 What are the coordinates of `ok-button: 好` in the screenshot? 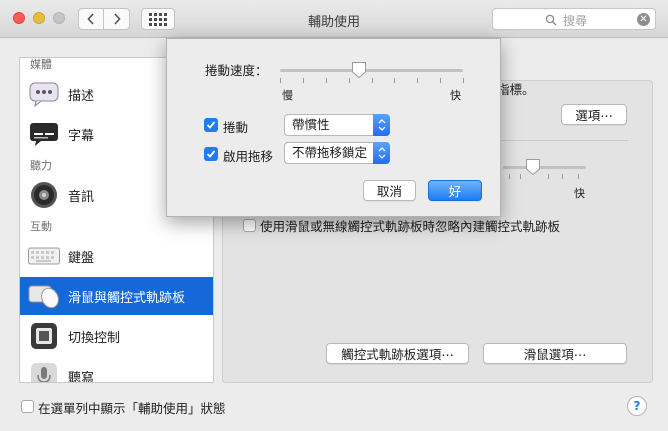 It's located at (455, 190).